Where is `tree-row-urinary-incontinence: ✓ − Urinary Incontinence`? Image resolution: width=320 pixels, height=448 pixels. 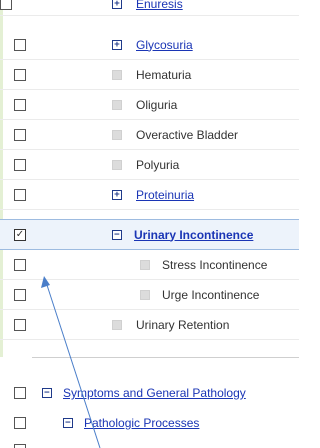 tree-row-urinary-incontinence: ✓ − Urinary Incontinence is located at coordinates (149, 234).